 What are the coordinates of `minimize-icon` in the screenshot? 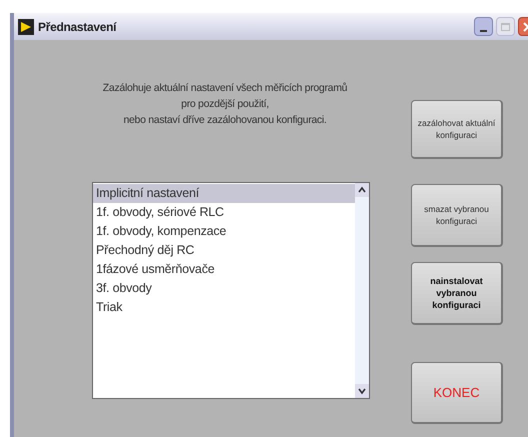 It's located at (483, 31).